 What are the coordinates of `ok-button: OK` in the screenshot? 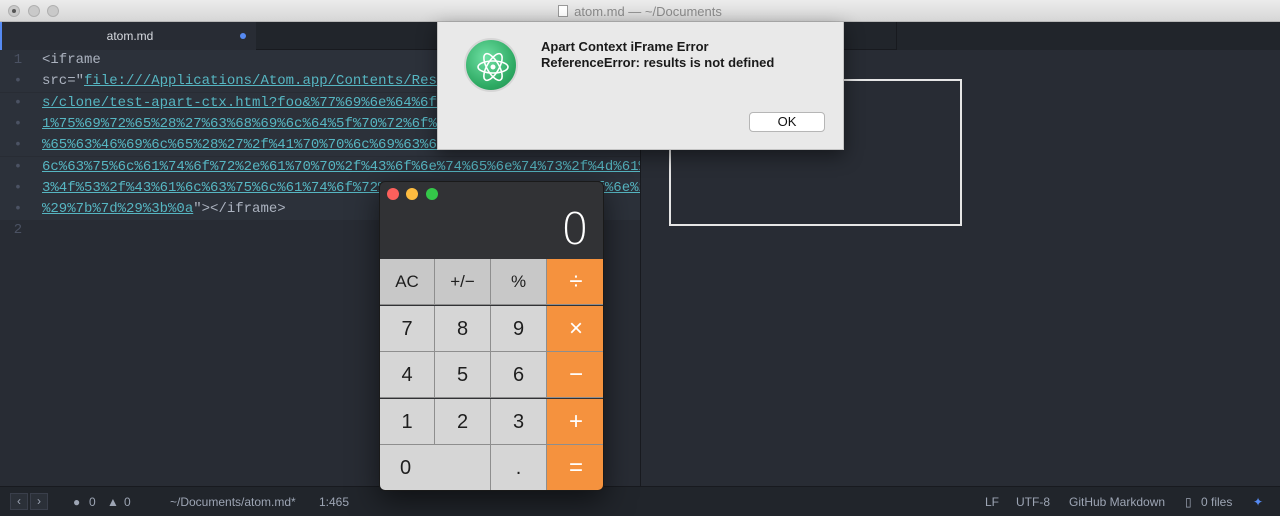 It's located at (787, 122).